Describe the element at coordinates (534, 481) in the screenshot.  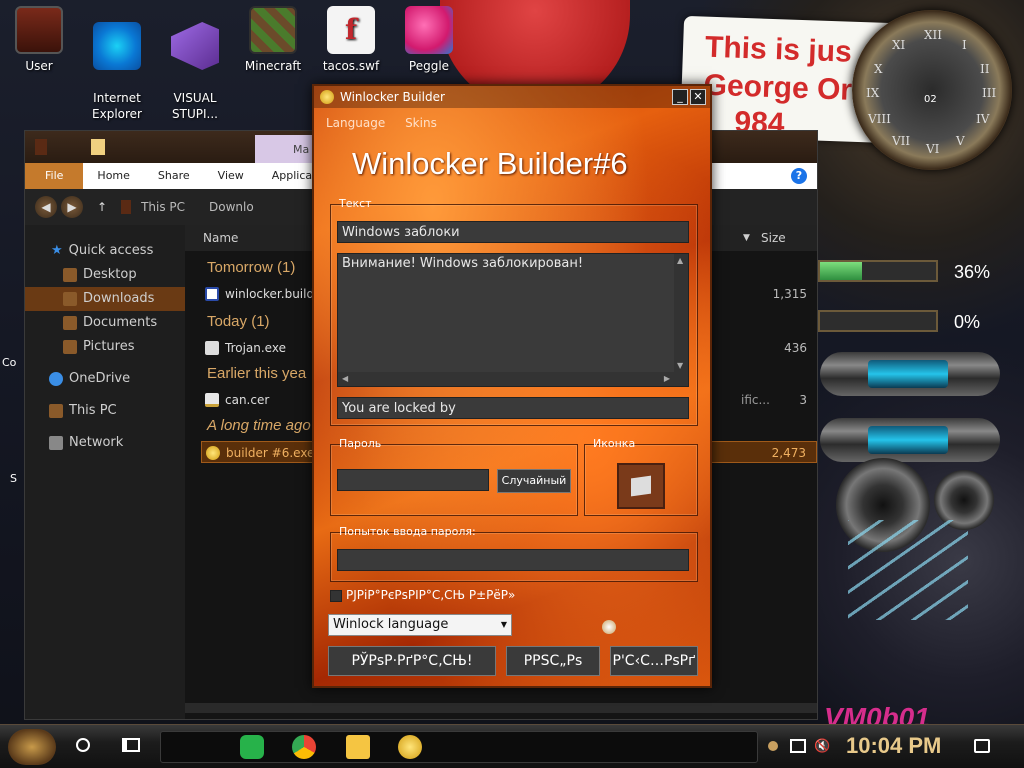
I see `random-password-button: Случайный` at that location.